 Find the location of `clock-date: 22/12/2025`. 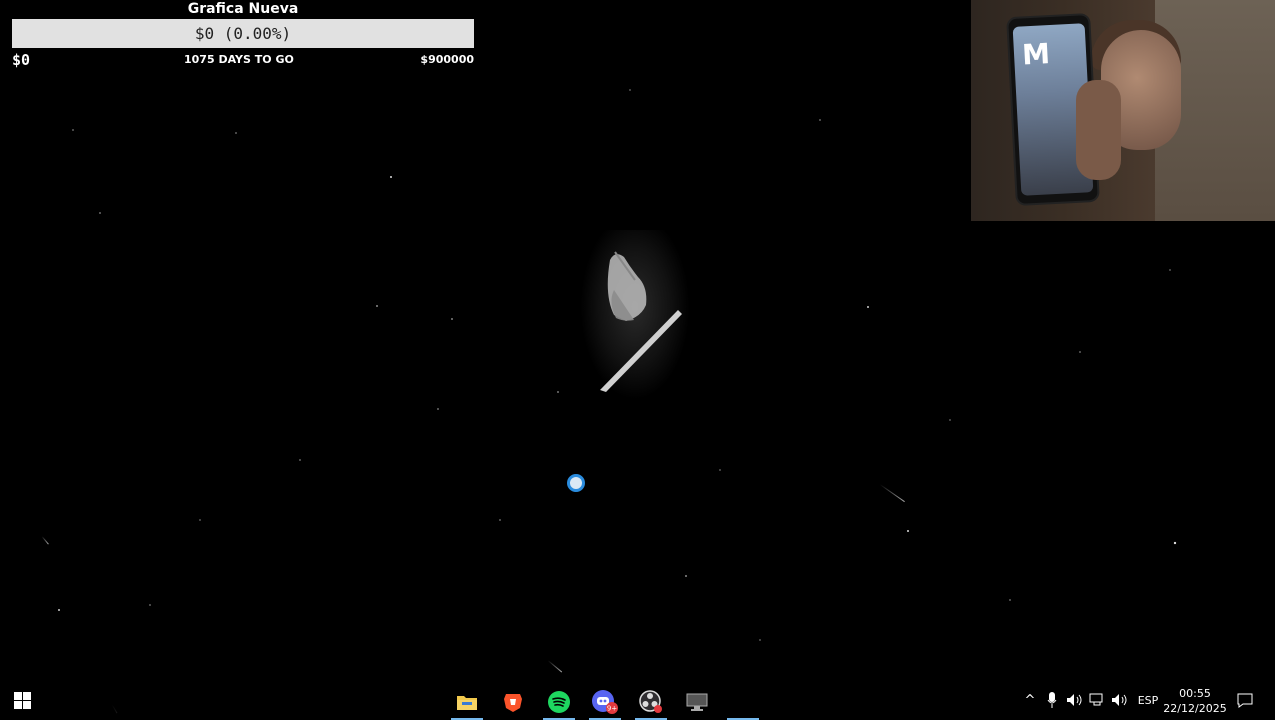

clock-date: 22/12/2025 is located at coordinates (1195, 708).